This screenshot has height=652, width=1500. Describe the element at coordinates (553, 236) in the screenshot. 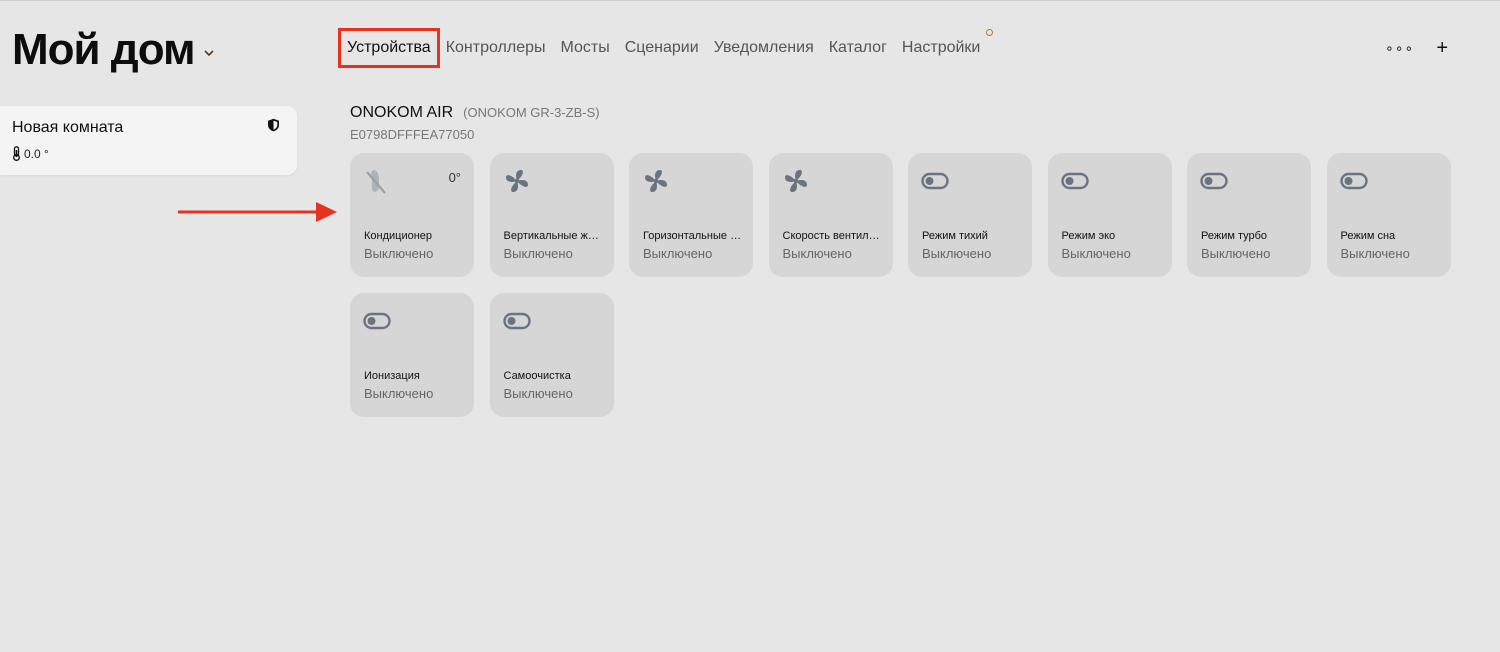

I see `tile-name: Вертикальные жалюзи` at that location.